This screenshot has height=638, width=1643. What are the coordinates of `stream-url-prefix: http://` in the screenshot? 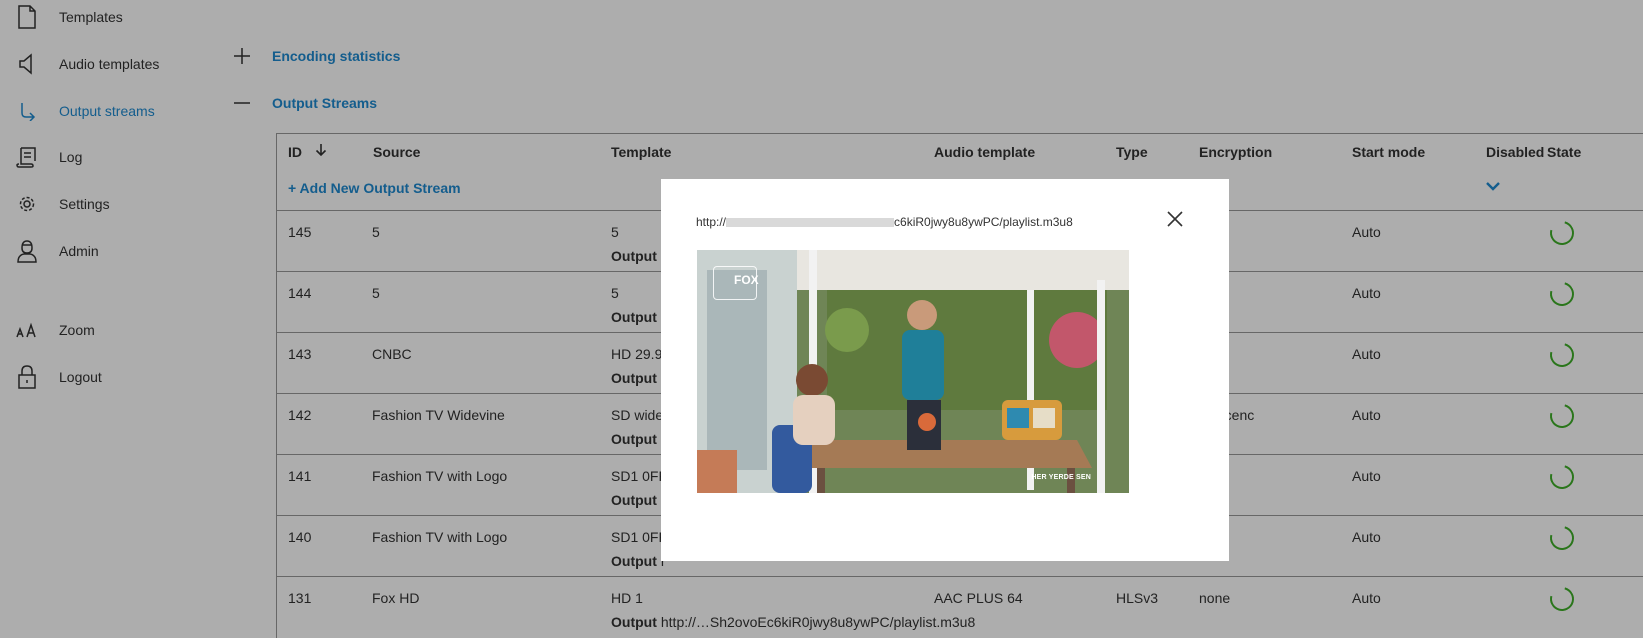 It's located at (711, 222).